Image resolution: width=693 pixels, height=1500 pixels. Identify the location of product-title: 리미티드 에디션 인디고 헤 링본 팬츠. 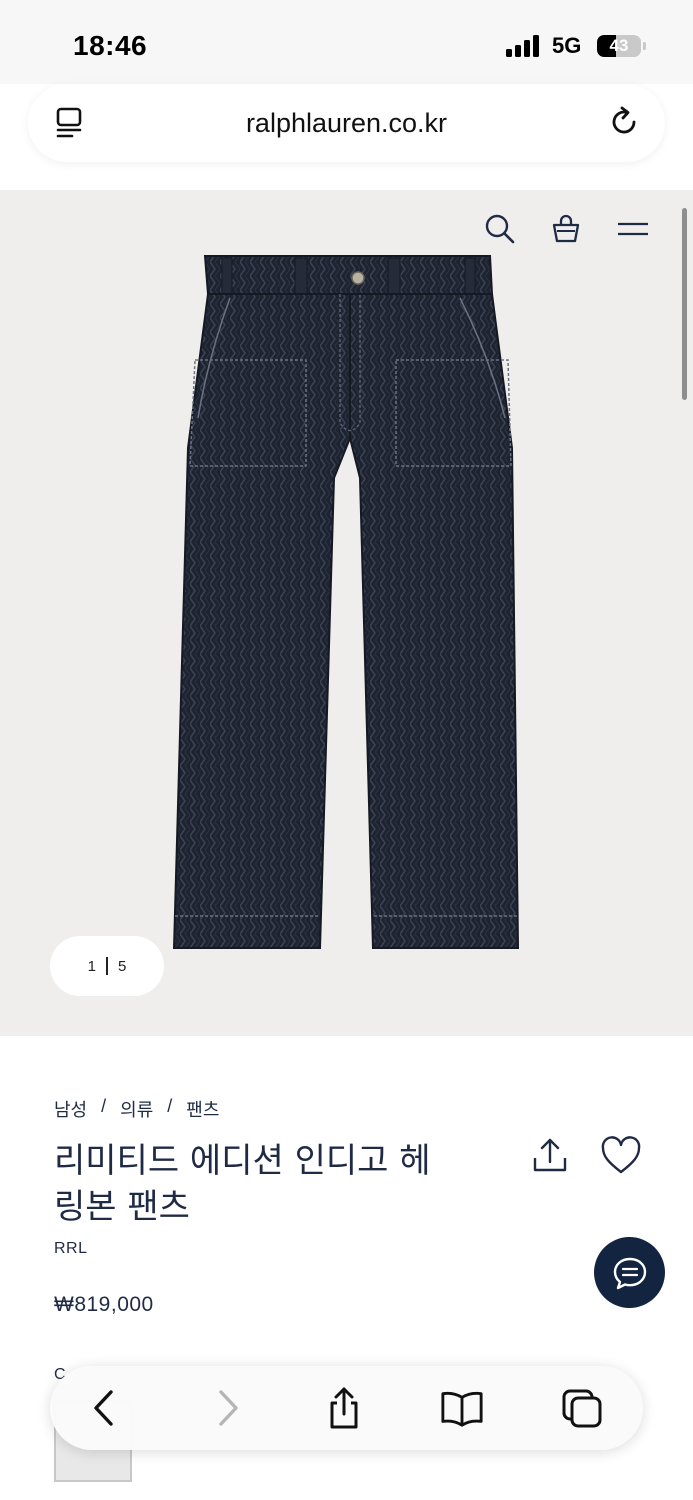
(274, 1184).